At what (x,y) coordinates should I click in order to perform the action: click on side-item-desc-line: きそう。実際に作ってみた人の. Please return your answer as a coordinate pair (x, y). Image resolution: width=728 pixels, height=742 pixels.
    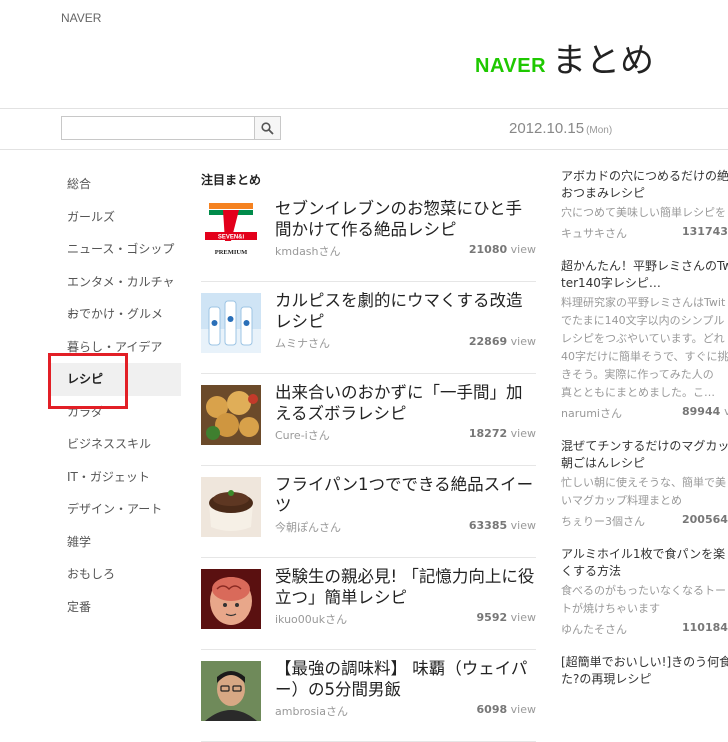
    Looking at the image, I should click on (637, 374).